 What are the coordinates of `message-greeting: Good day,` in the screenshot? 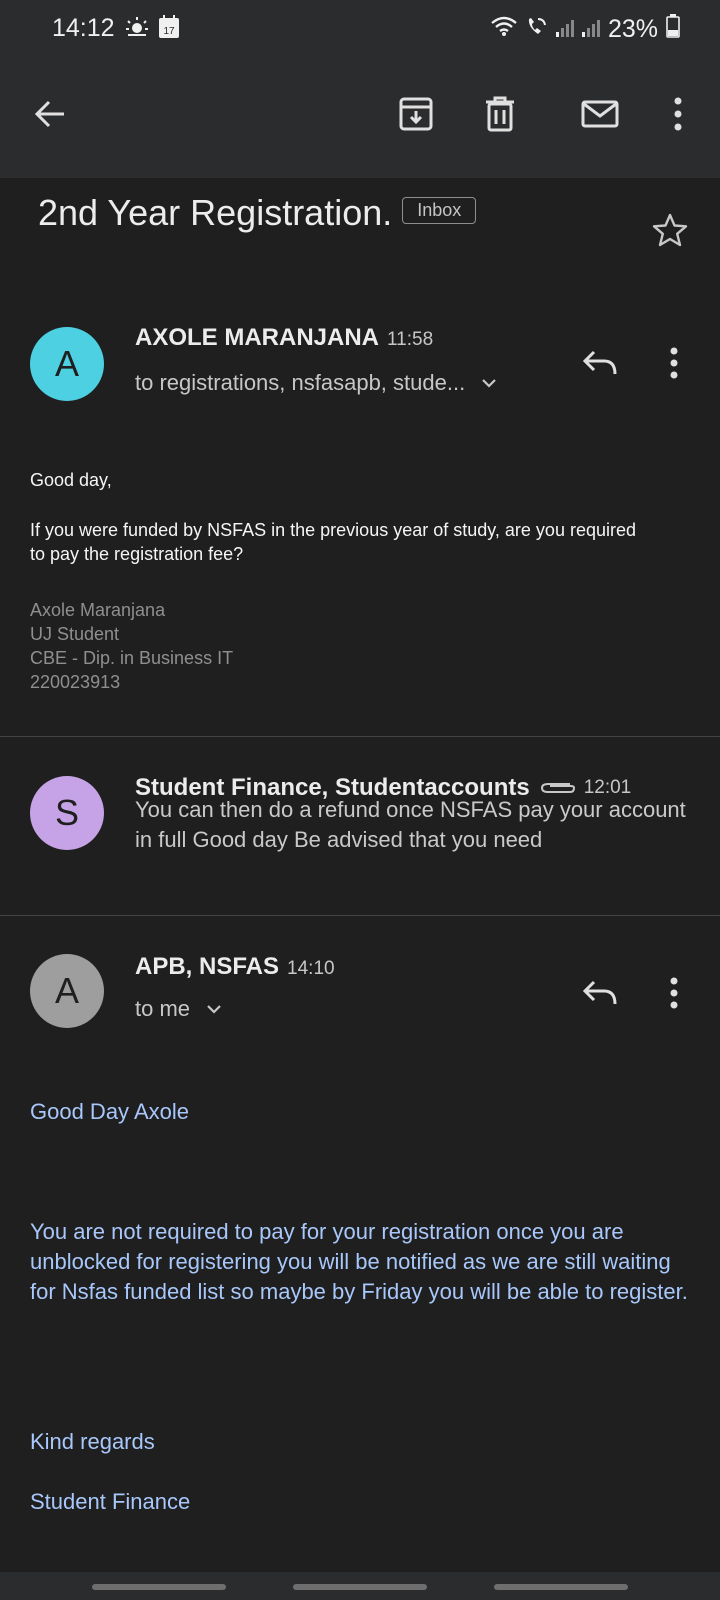 It's located at (71, 480).